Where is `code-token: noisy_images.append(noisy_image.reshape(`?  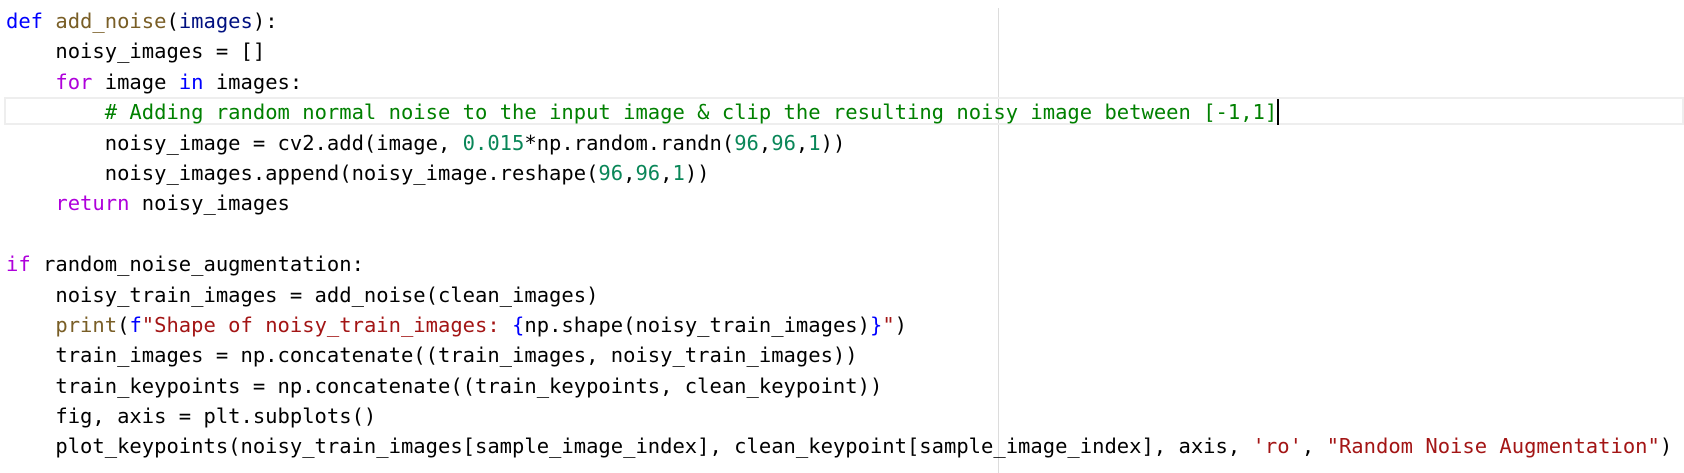 code-token: noisy_images.append(noisy_image.reshape( is located at coordinates (302, 172).